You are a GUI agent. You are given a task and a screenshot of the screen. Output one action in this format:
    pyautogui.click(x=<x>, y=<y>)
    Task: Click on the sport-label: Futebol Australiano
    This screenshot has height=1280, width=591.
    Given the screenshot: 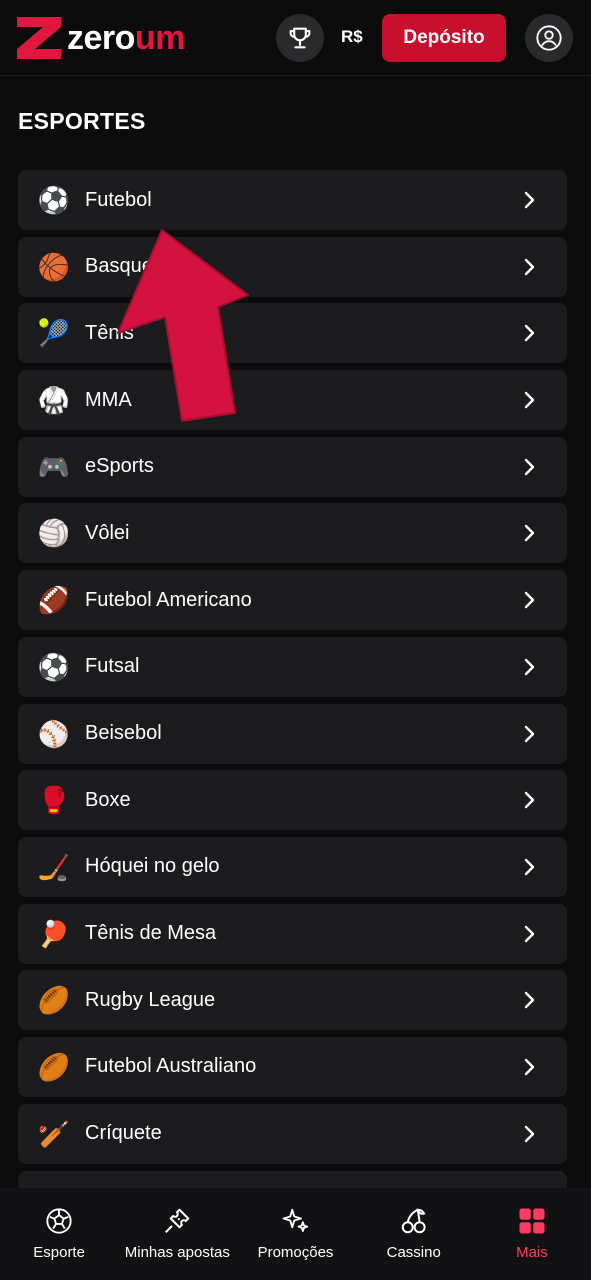 What is the action you would take?
    pyautogui.click(x=171, y=1066)
    